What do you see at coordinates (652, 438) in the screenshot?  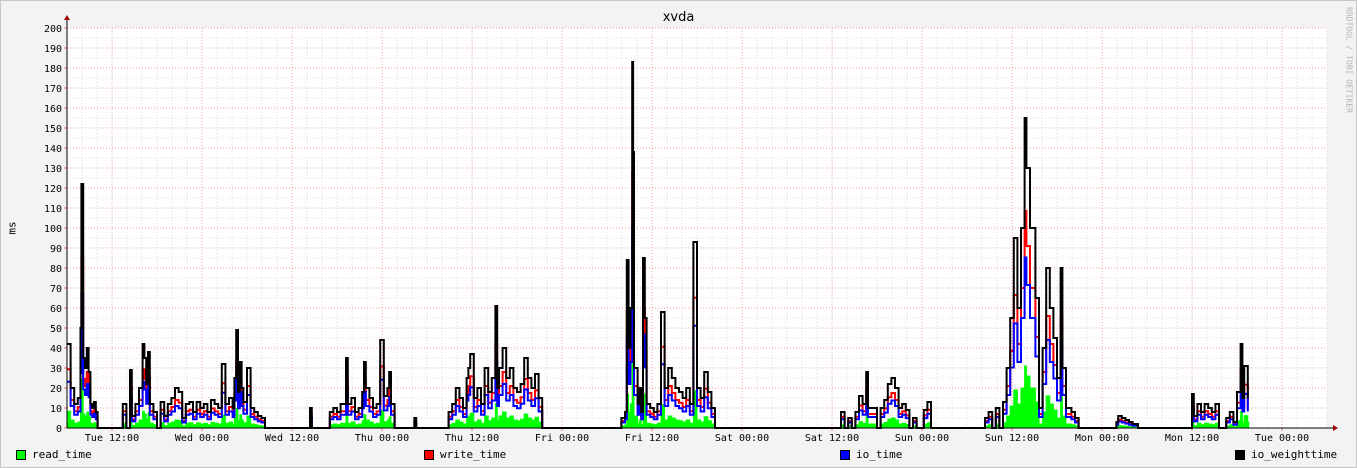 I see `x-tick-label: Fri 12:00` at bounding box center [652, 438].